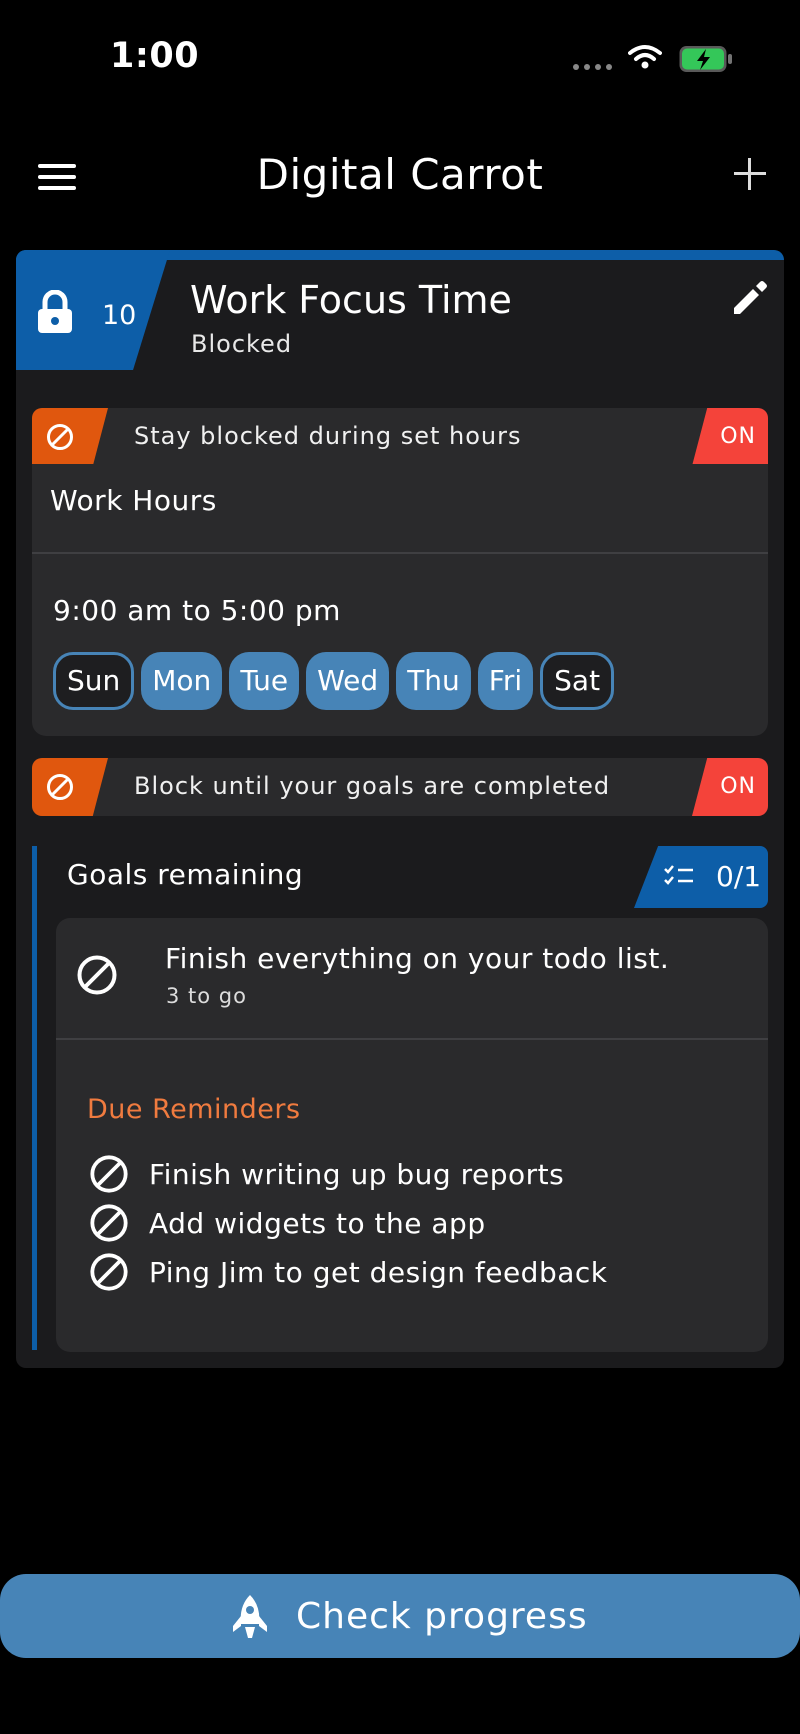  I want to click on reminder-text: Ping Jim to get design feedback, so click(378, 1272).